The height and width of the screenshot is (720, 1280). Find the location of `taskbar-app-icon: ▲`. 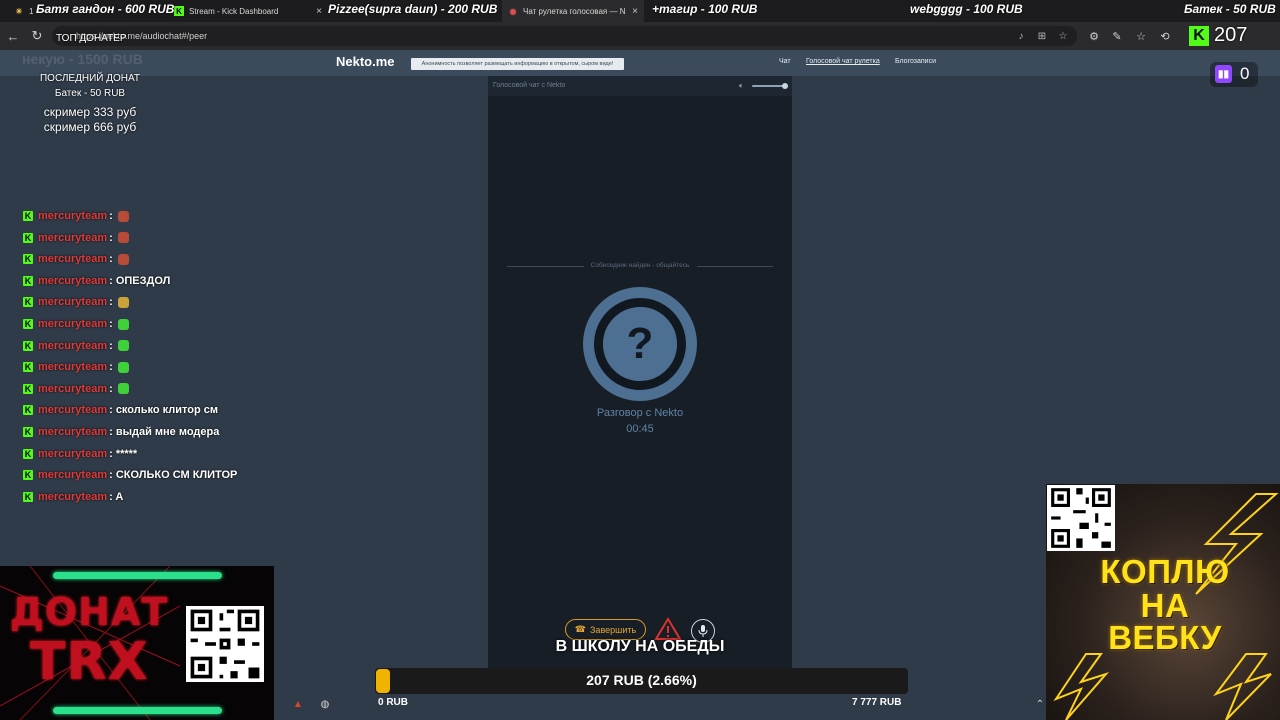

taskbar-app-icon: ▲ is located at coordinates (298, 704).